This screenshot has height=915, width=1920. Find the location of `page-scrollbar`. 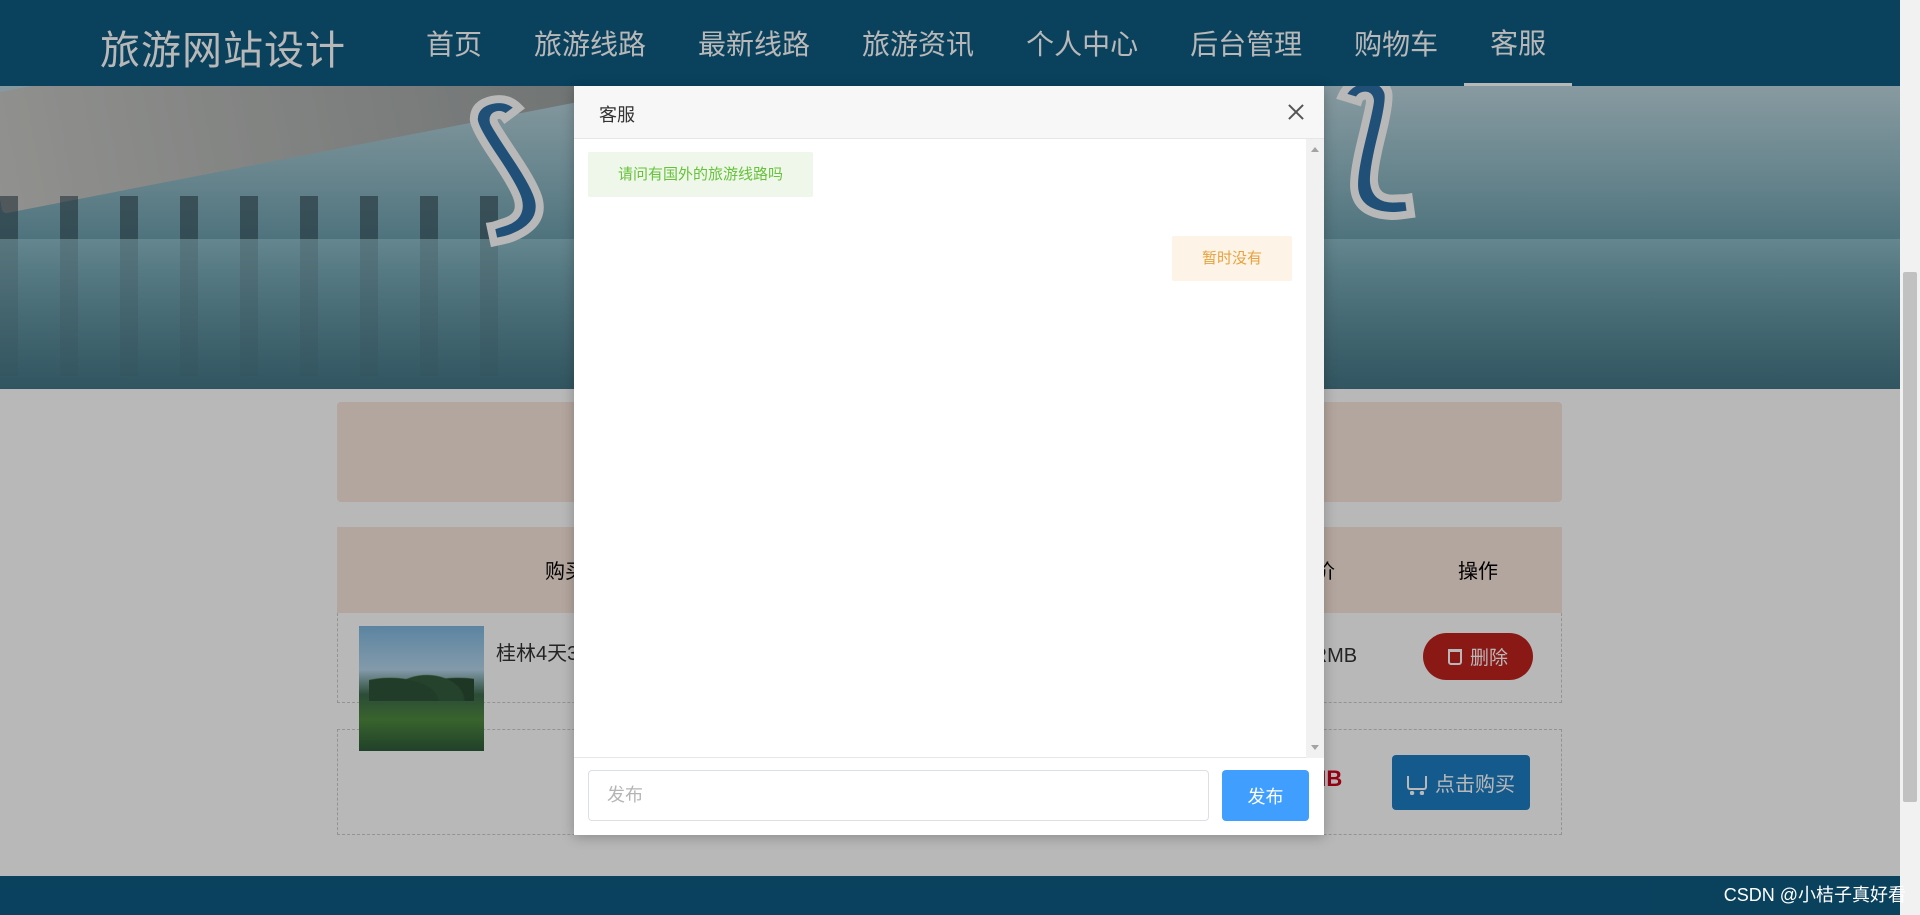

page-scrollbar is located at coordinates (1910, 457).